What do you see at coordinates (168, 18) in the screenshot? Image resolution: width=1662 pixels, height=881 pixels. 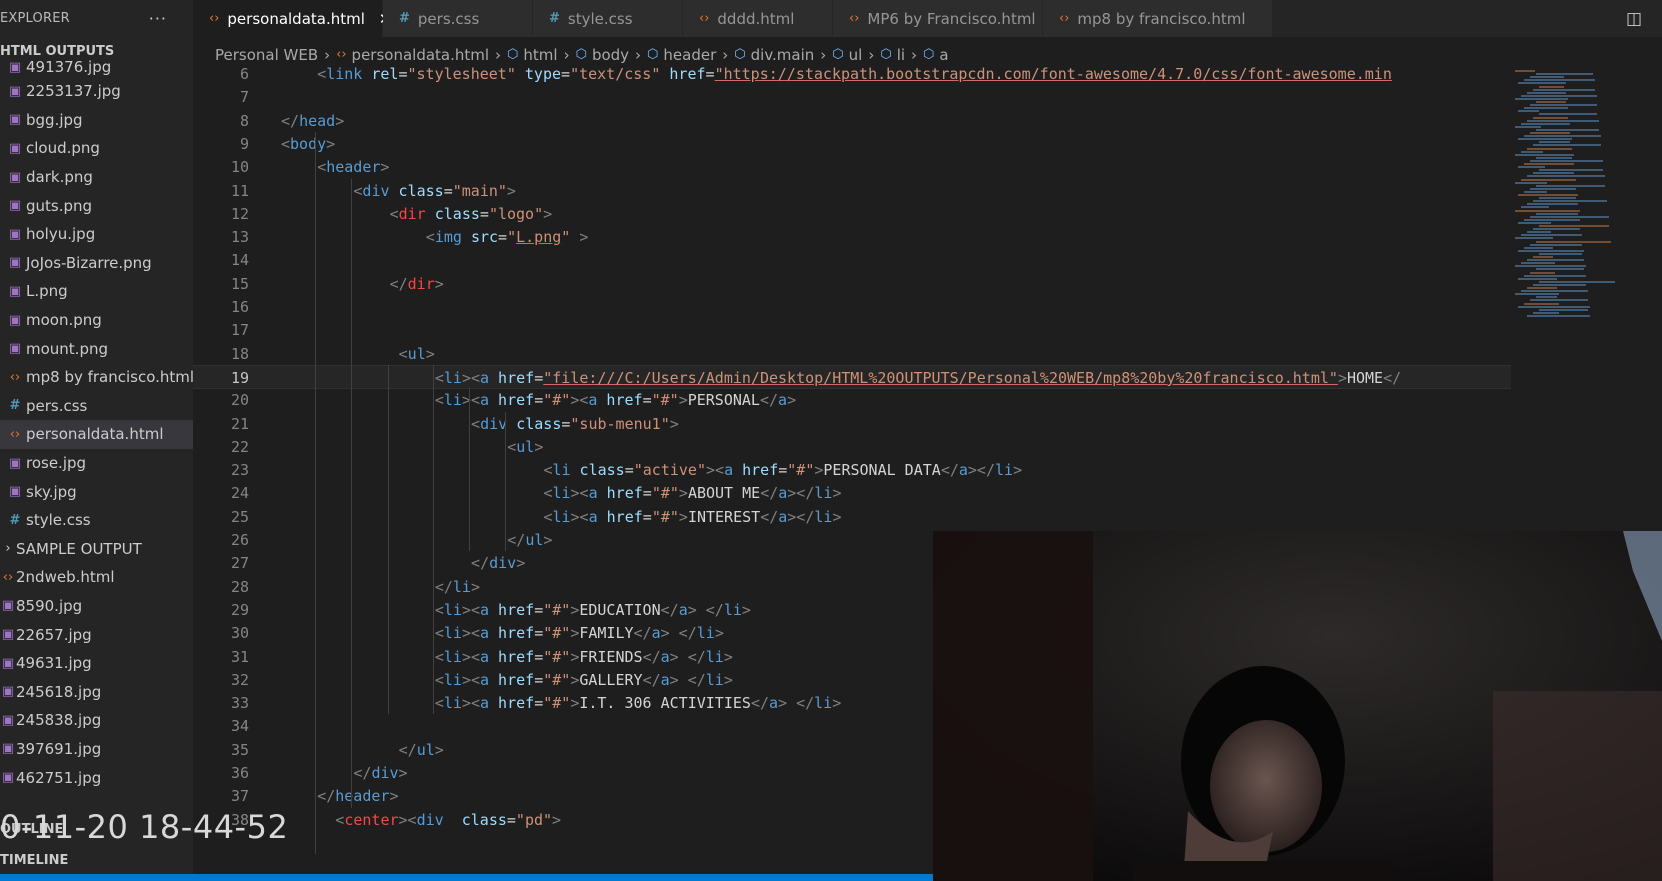 I see `more-actions-icon: ···` at bounding box center [168, 18].